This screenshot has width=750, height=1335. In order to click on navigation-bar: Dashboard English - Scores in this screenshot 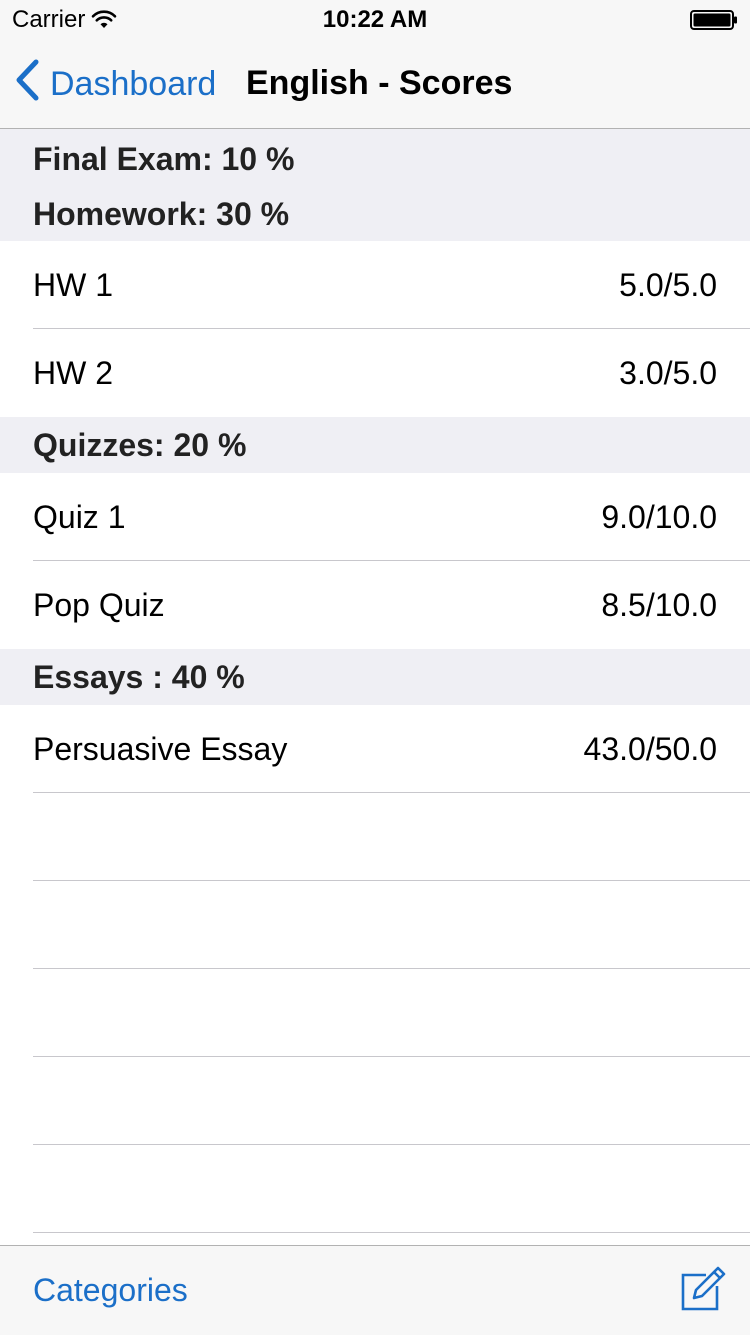, I will do `click(375, 84)`.